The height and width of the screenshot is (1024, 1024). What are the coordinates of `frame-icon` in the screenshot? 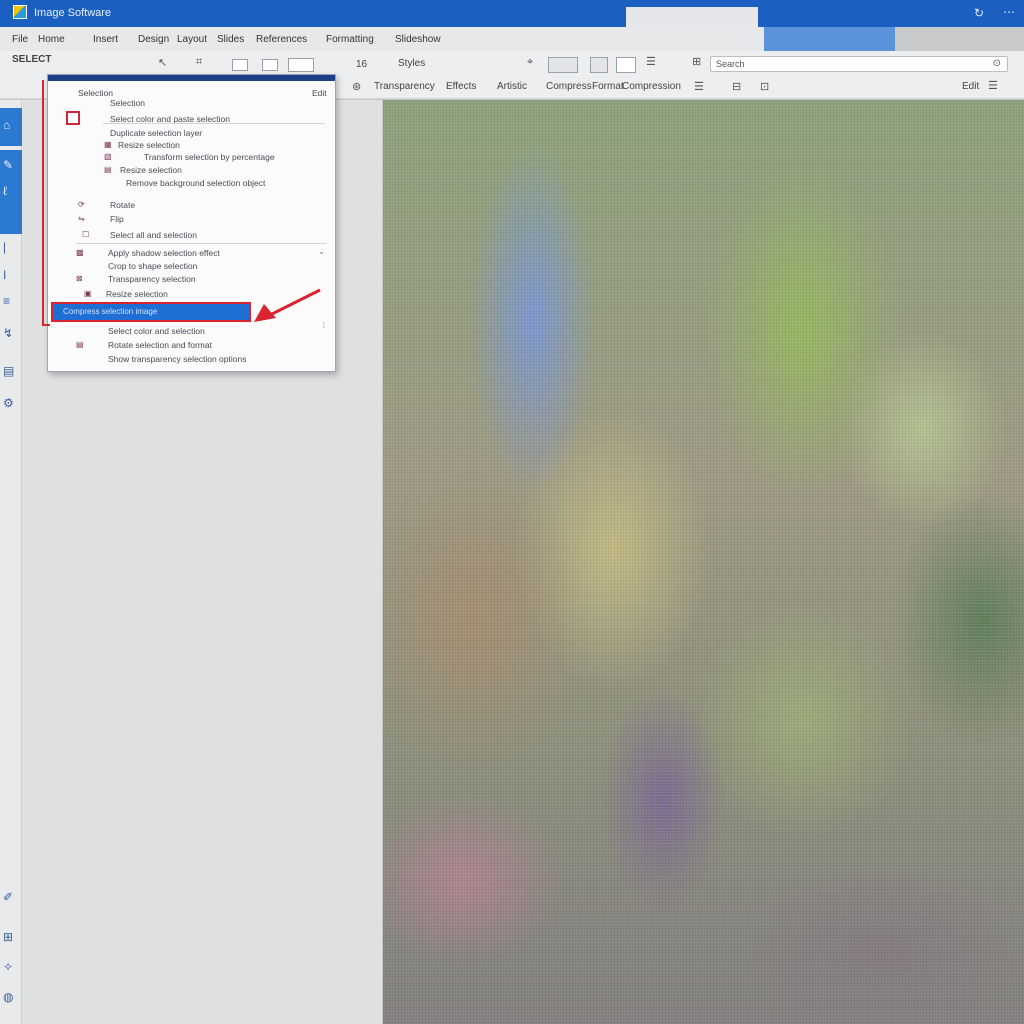 It's located at (626, 65).